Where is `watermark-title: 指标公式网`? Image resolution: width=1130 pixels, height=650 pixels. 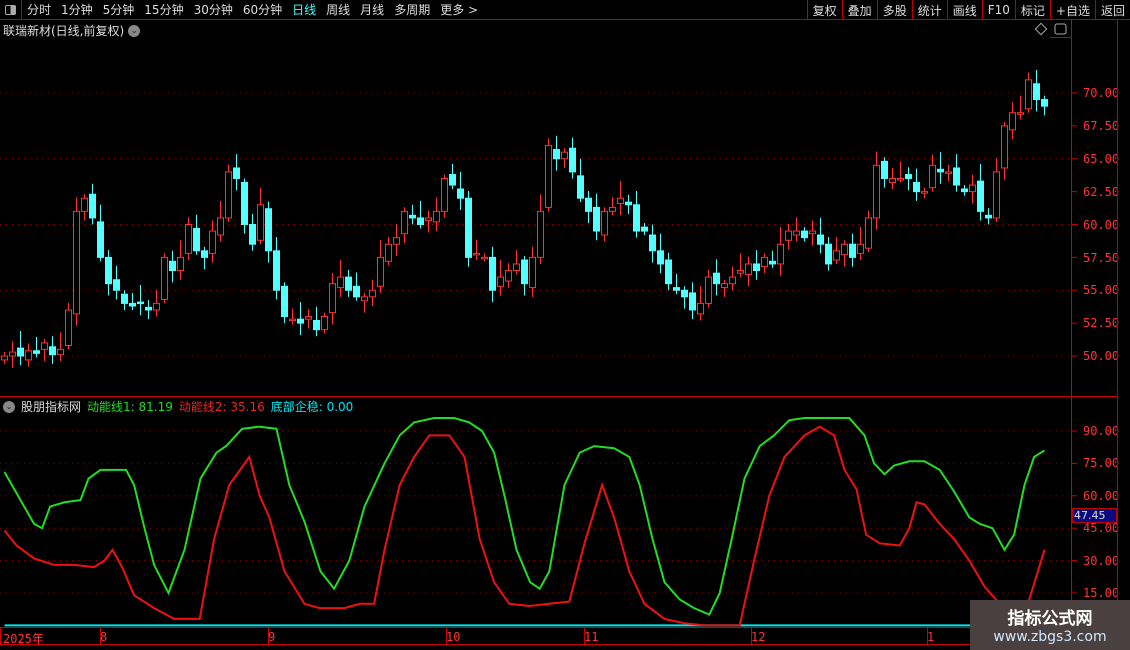
watermark-title: 指标公式网 is located at coordinates (1050, 619).